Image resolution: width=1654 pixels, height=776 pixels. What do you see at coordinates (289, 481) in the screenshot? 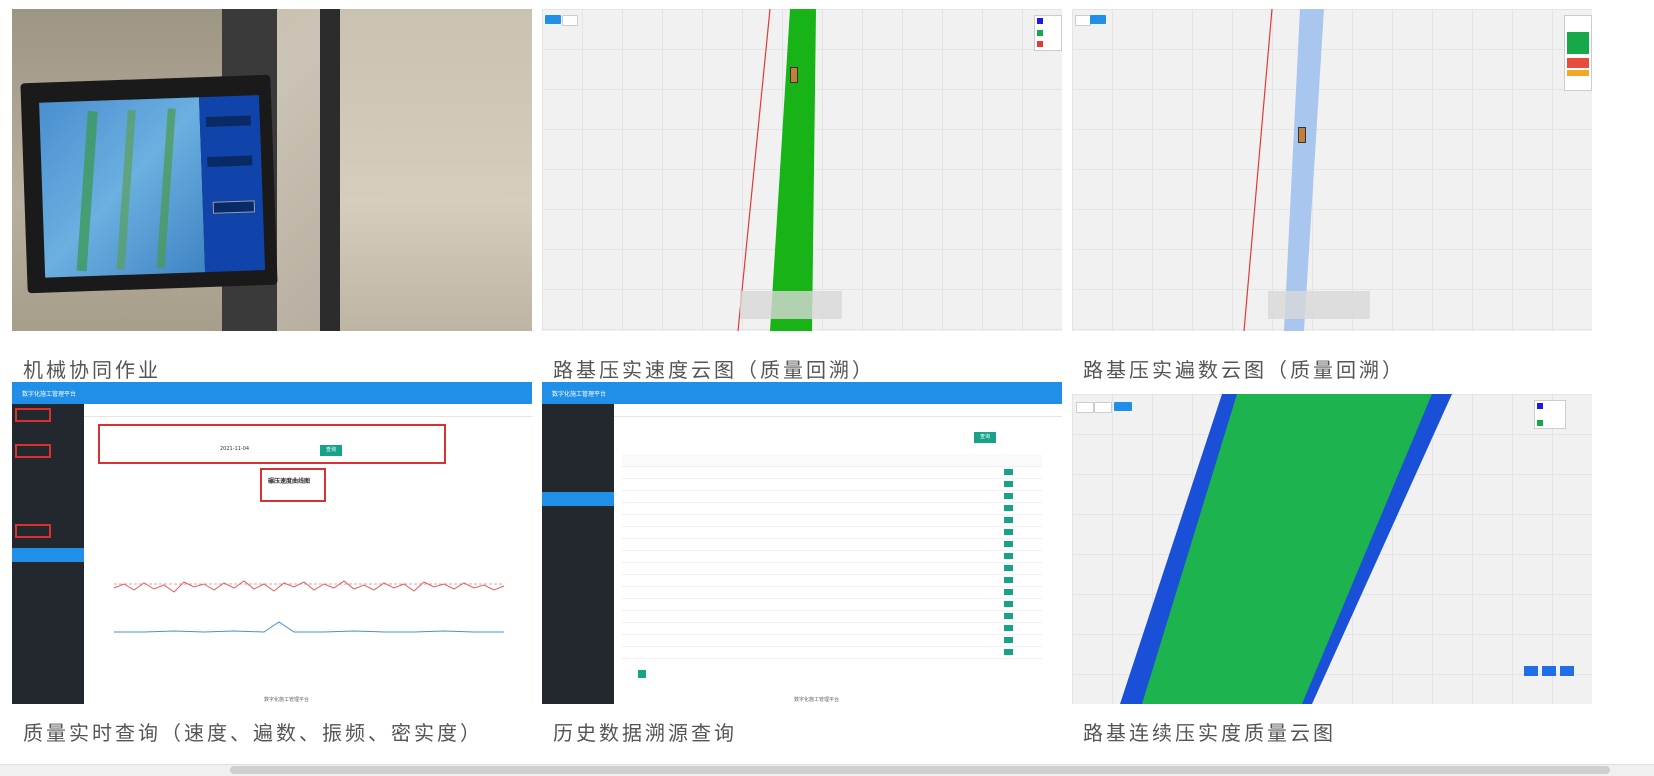
I see `chart-title: 碾压速度曲线图` at bounding box center [289, 481].